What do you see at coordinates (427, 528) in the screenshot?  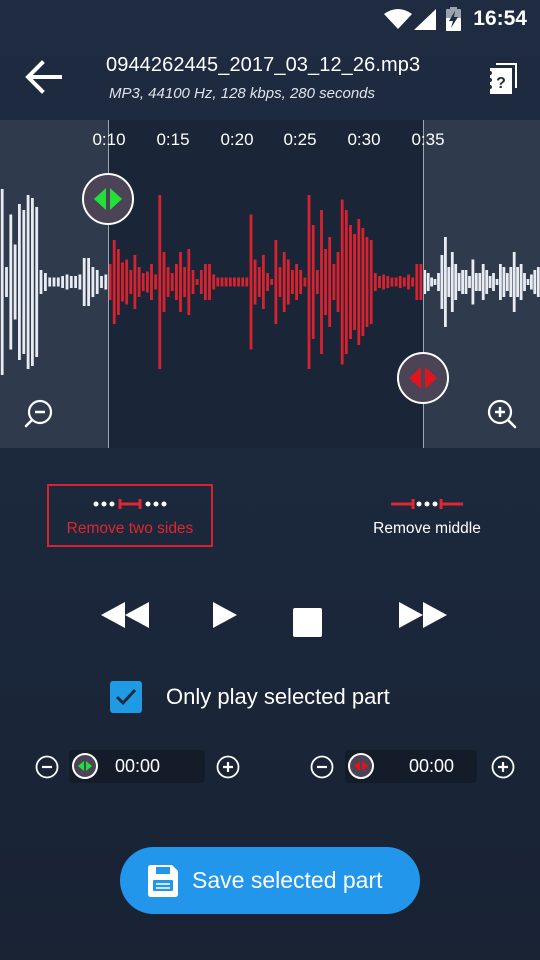 I see `mode-label: Remove middle` at bounding box center [427, 528].